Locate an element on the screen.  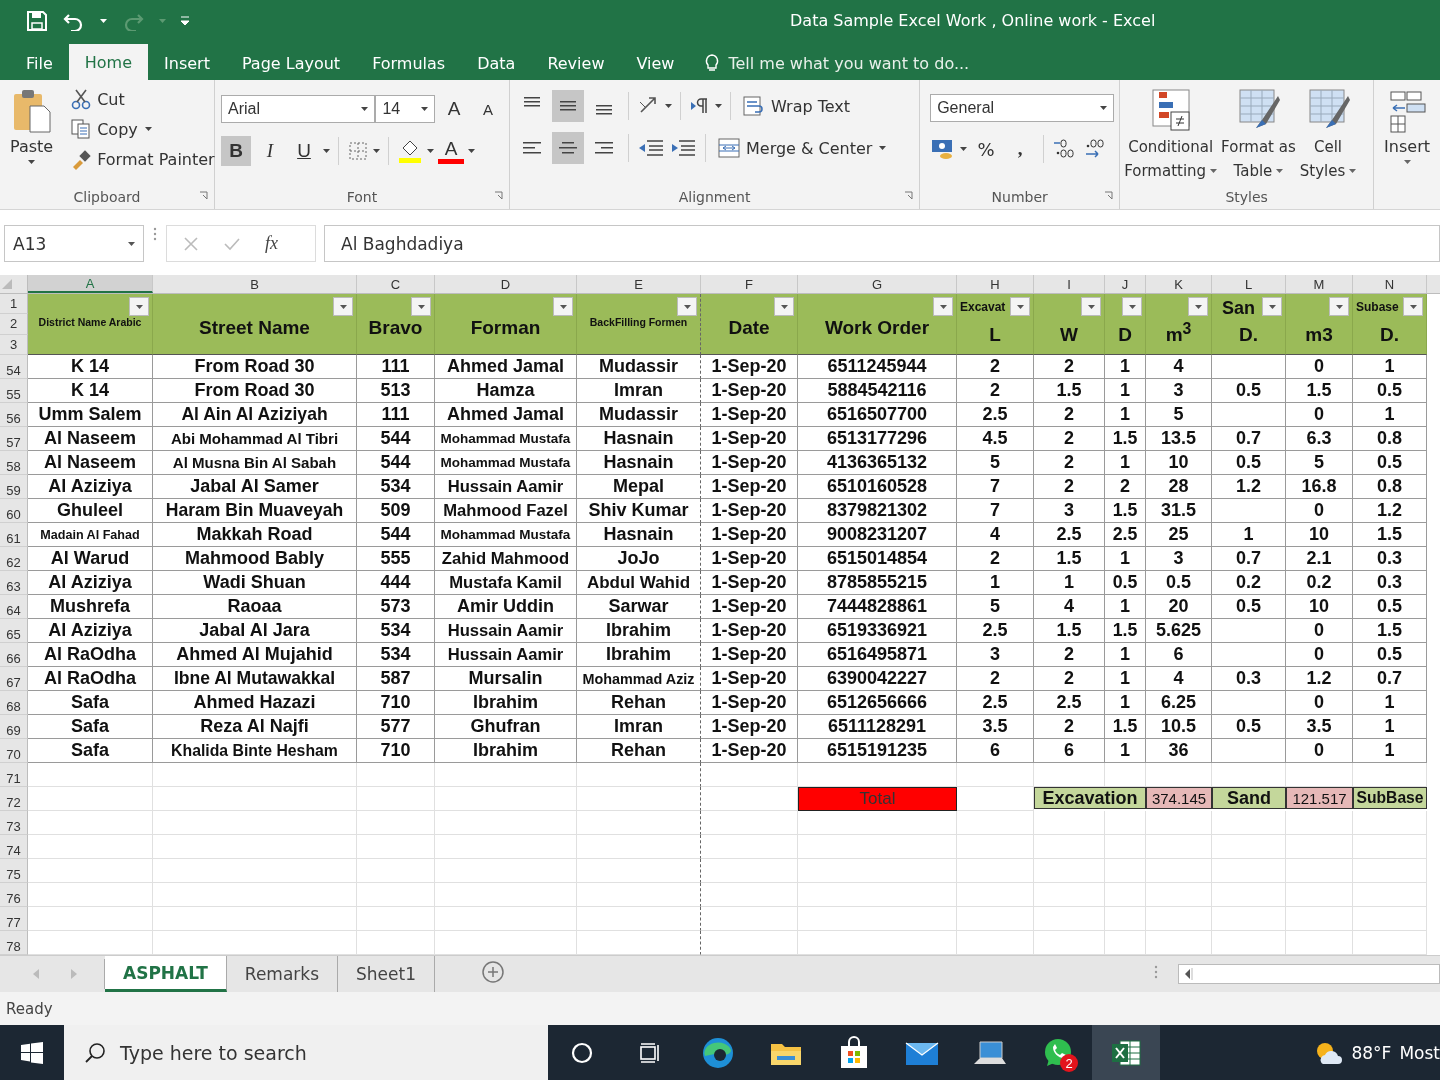
increase-indent-icon is located at coordinates (683, 148).